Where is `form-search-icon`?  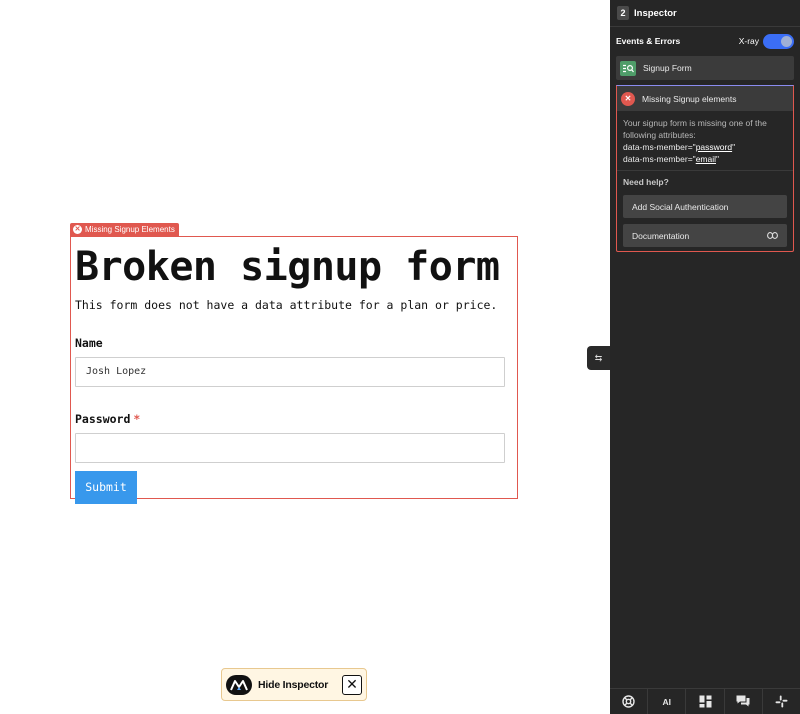
form-search-icon is located at coordinates (628, 68).